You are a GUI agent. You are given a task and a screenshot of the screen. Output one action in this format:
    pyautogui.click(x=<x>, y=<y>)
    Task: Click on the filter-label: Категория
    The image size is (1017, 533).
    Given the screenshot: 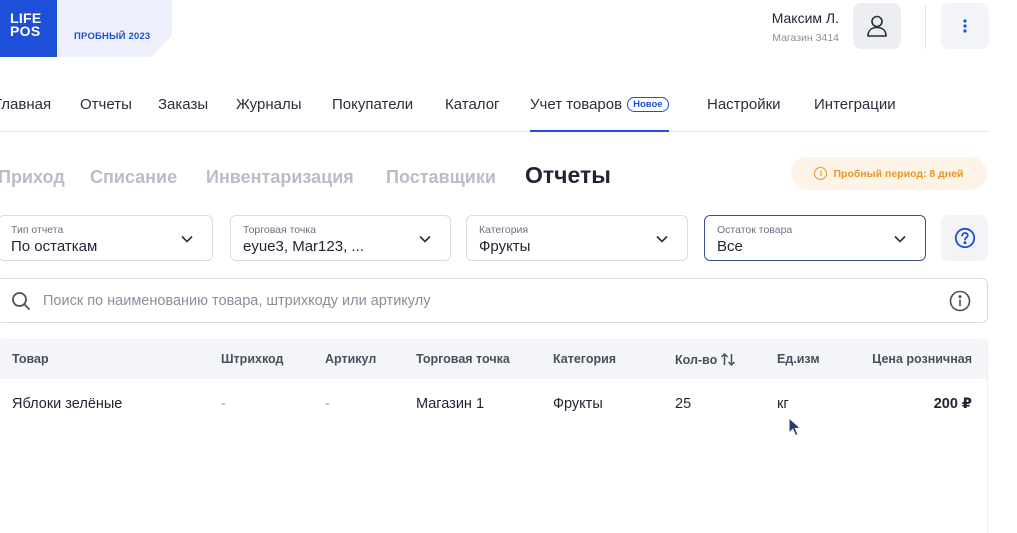 What is the action you would take?
    pyautogui.click(x=504, y=230)
    